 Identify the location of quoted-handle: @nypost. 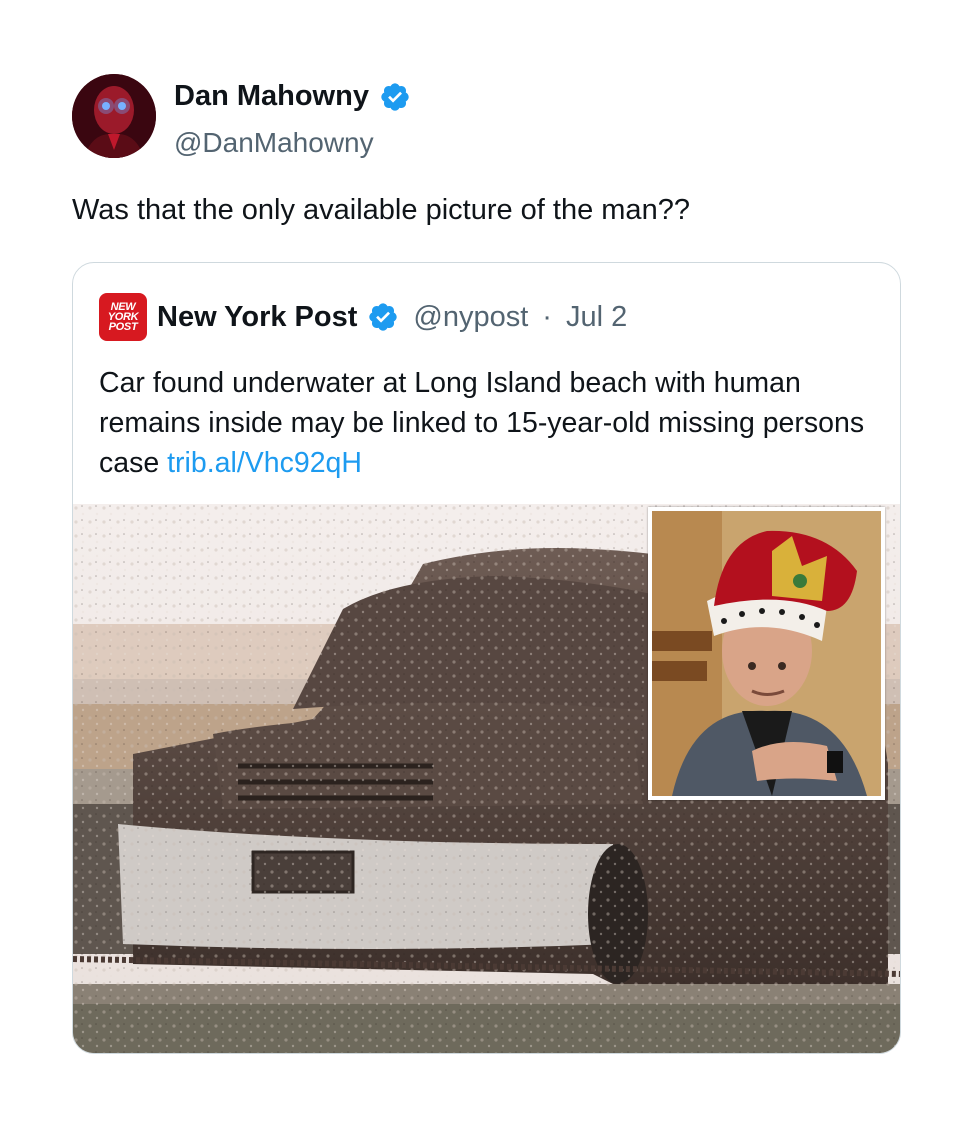
(470, 317).